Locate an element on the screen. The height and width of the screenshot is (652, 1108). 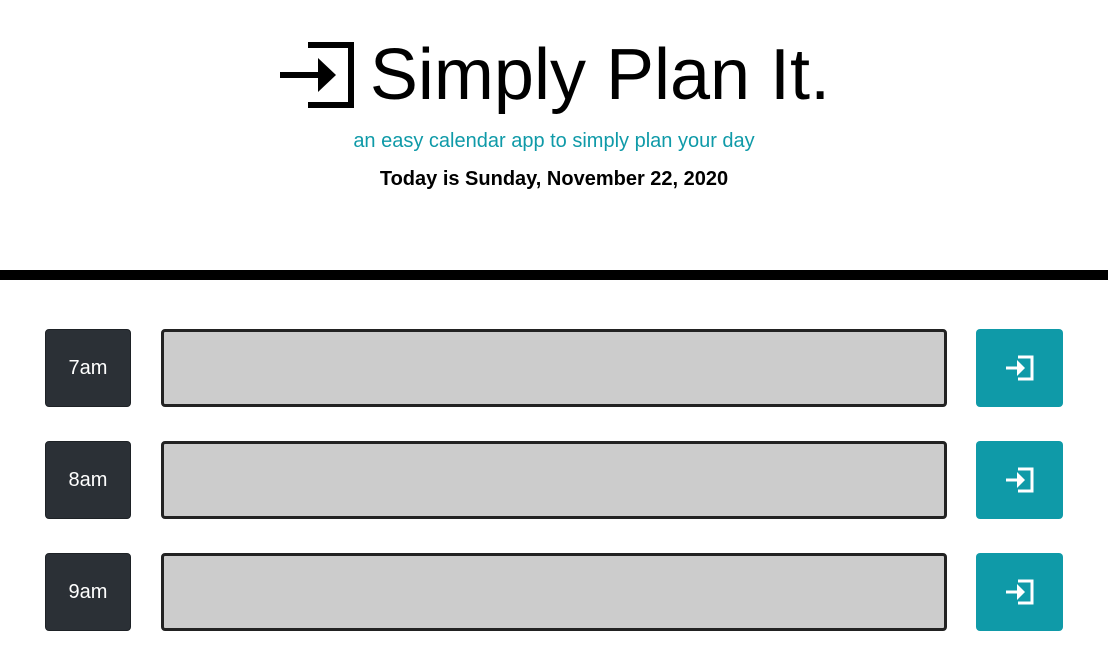
time-block-row: 9am is located at coordinates (554, 592).